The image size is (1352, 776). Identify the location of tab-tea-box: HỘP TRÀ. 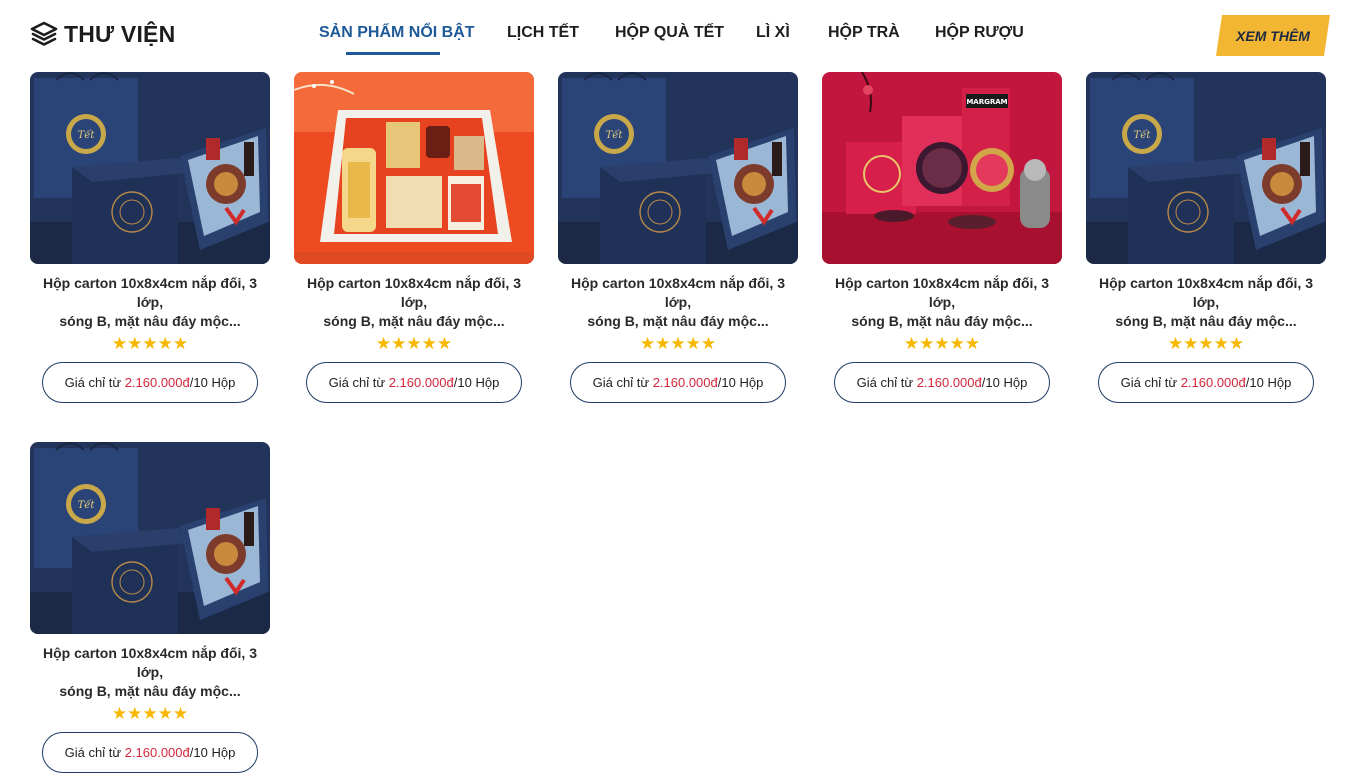
(864, 33).